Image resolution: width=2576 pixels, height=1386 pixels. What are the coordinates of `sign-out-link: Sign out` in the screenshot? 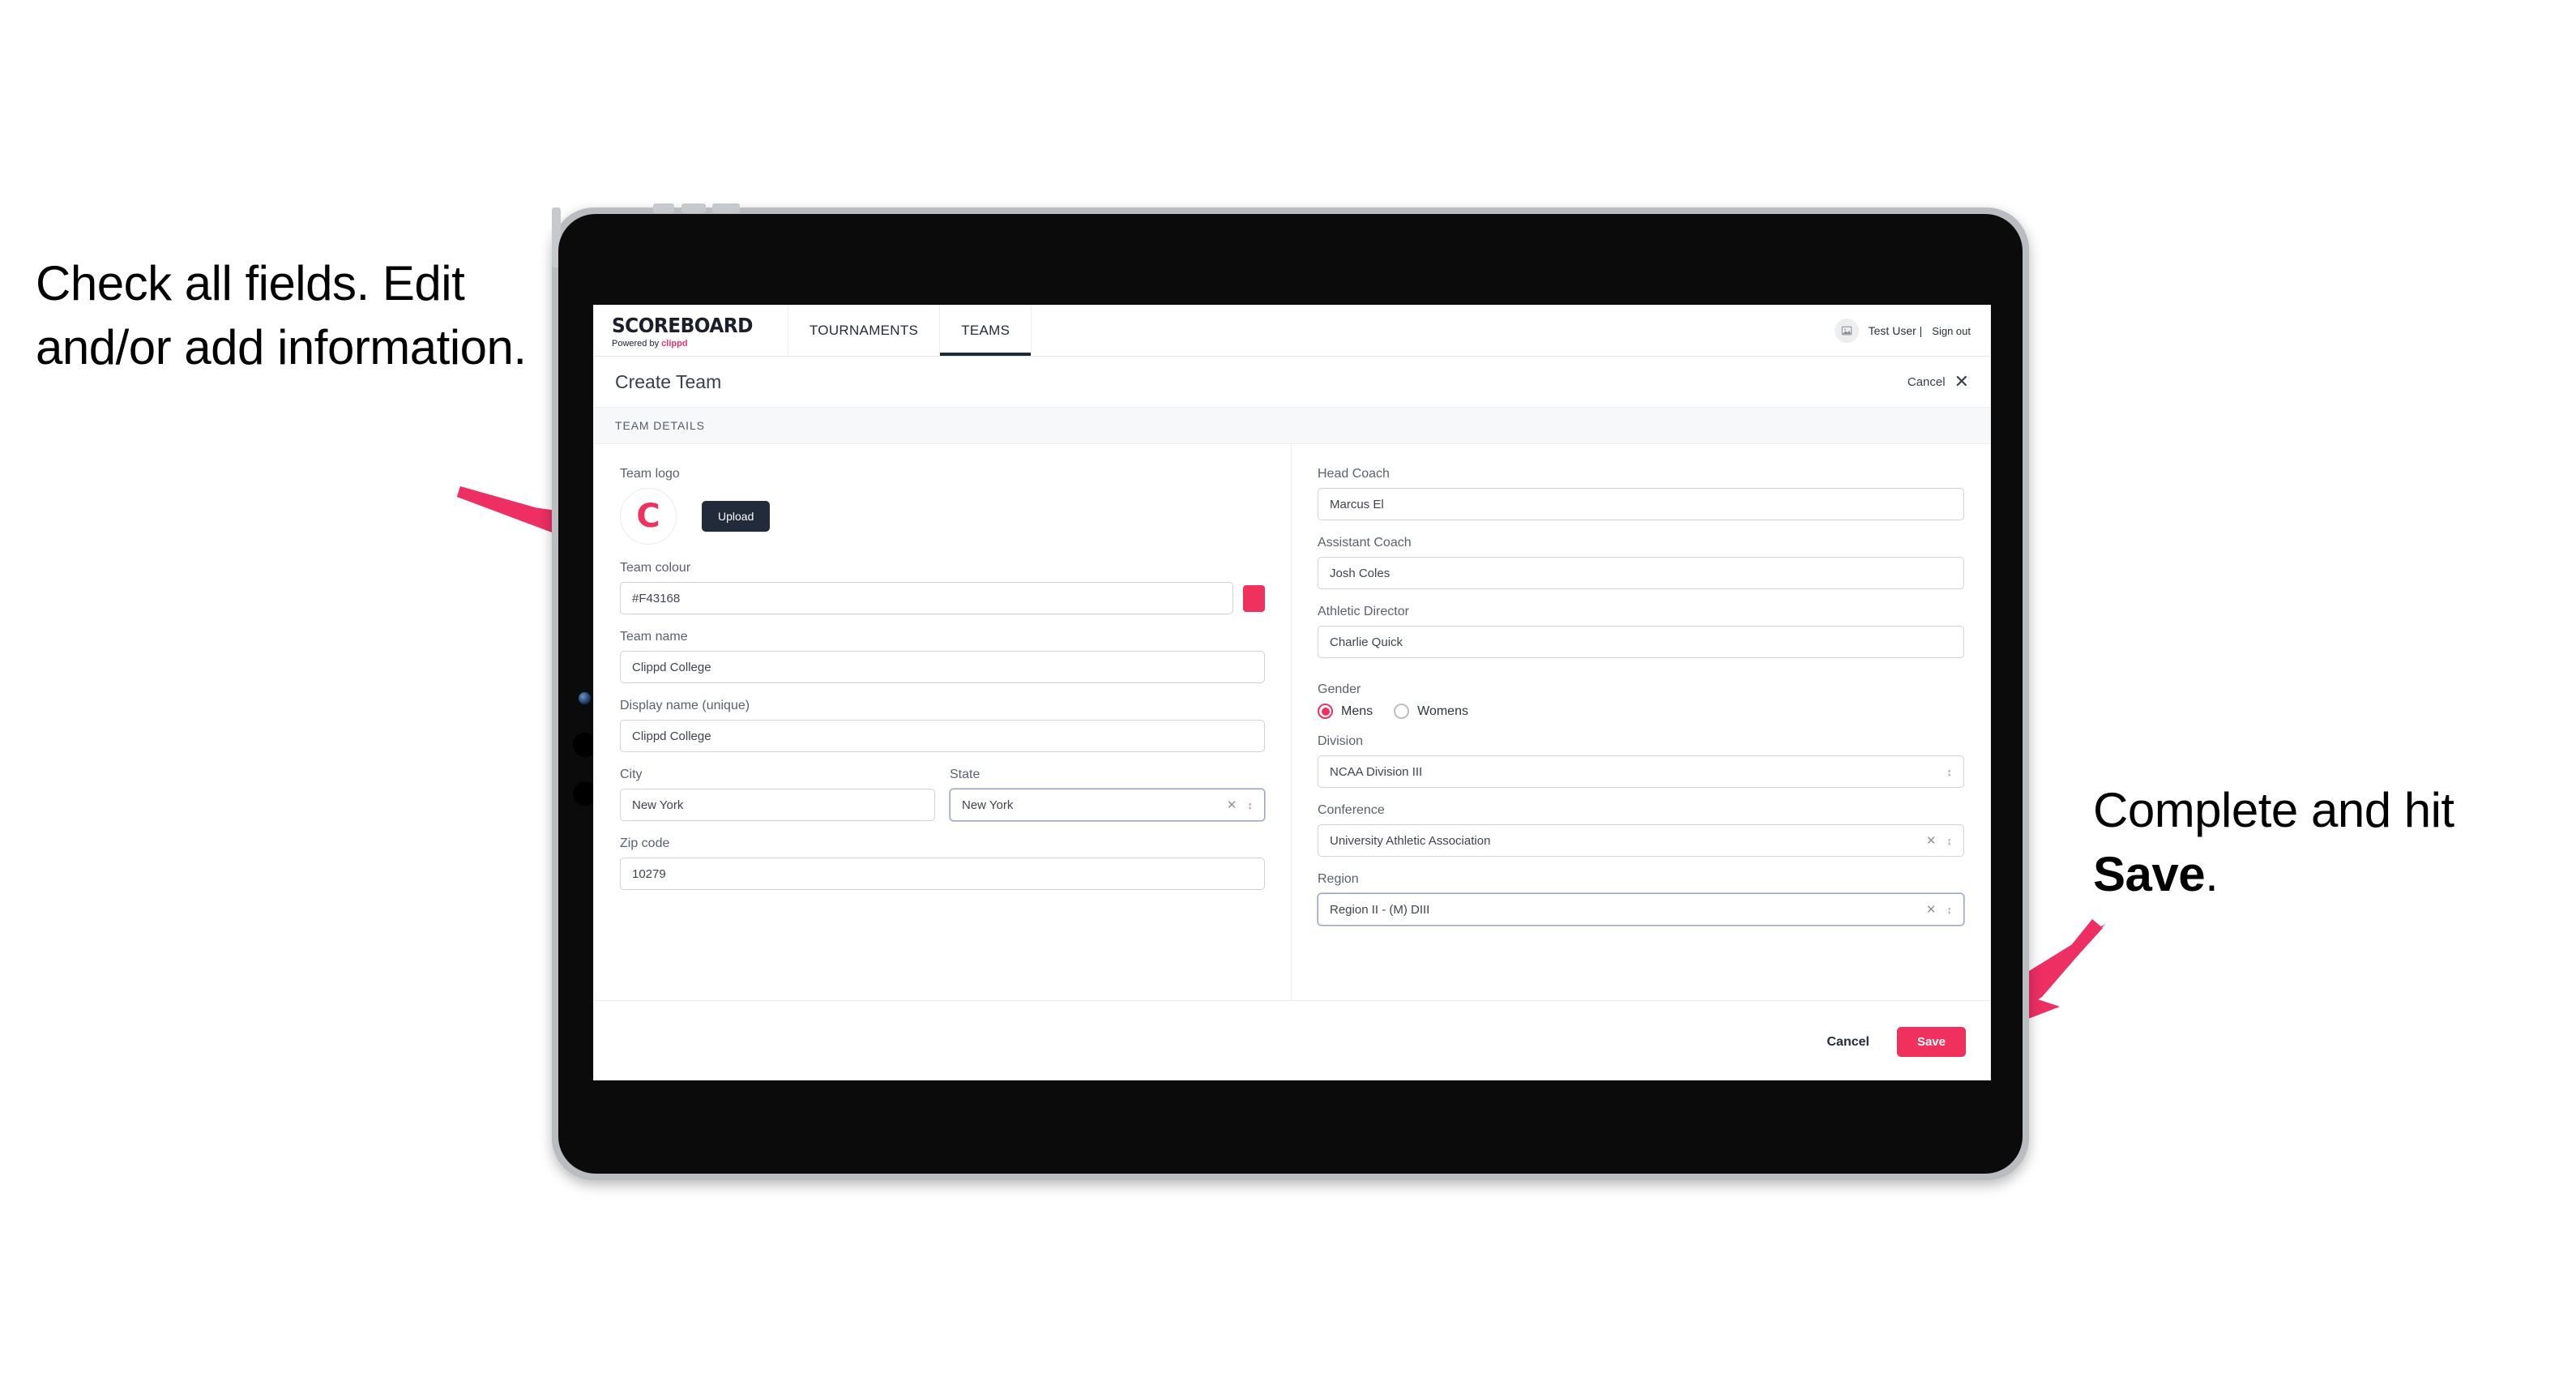 It's located at (1951, 331).